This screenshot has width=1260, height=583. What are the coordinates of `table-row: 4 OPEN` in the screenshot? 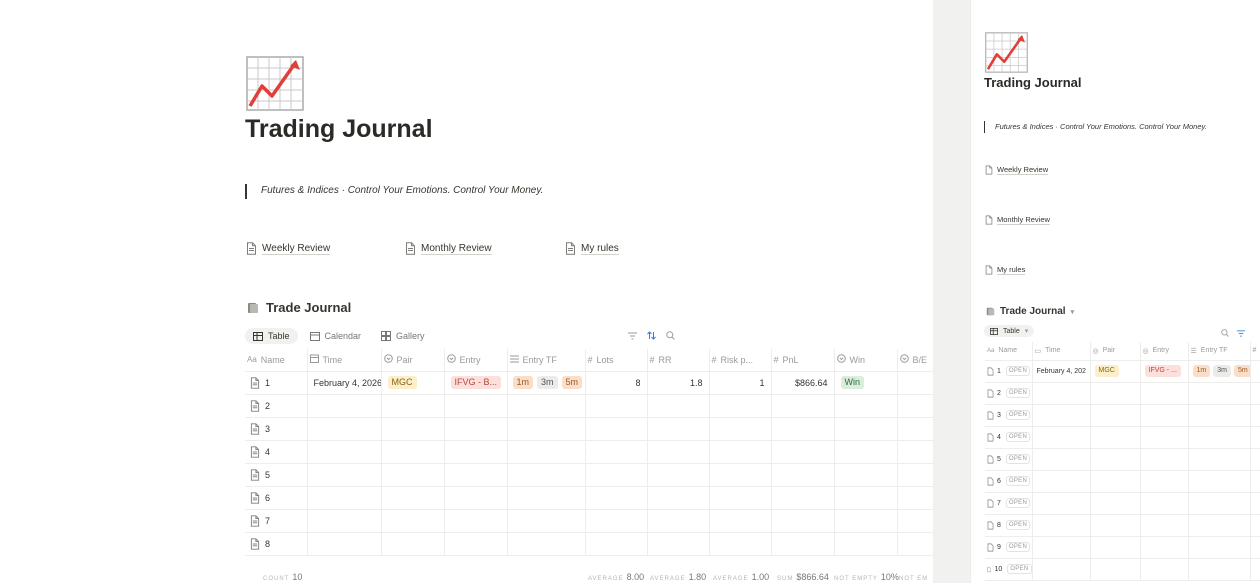 It's located at (1122, 437).